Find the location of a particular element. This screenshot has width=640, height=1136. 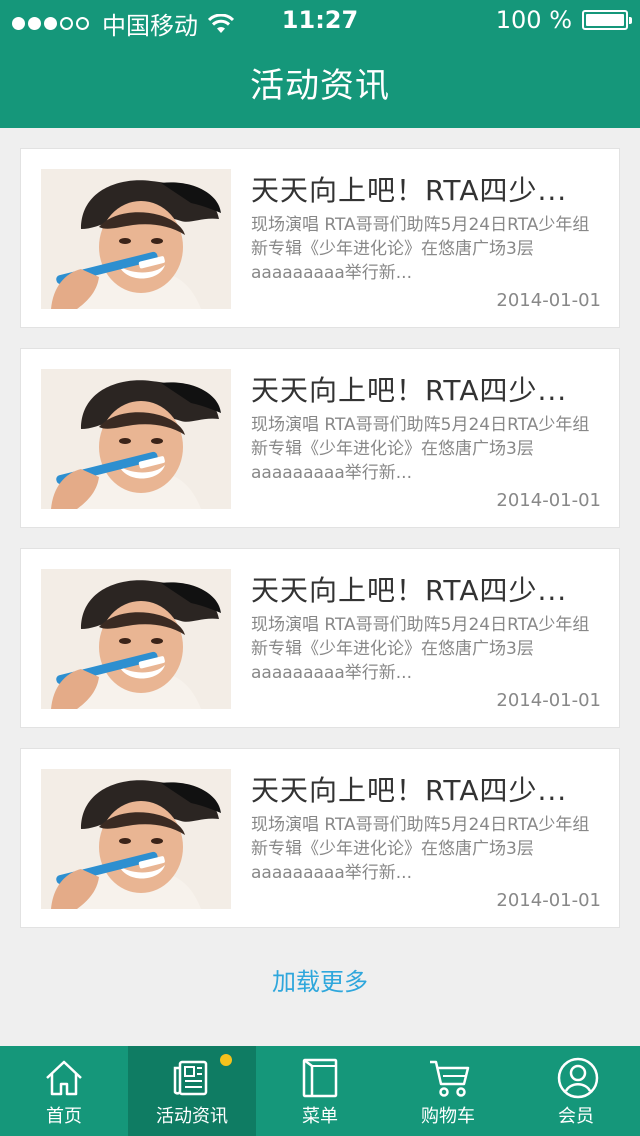

tab-label: 购物车 is located at coordinates (448, 1116).